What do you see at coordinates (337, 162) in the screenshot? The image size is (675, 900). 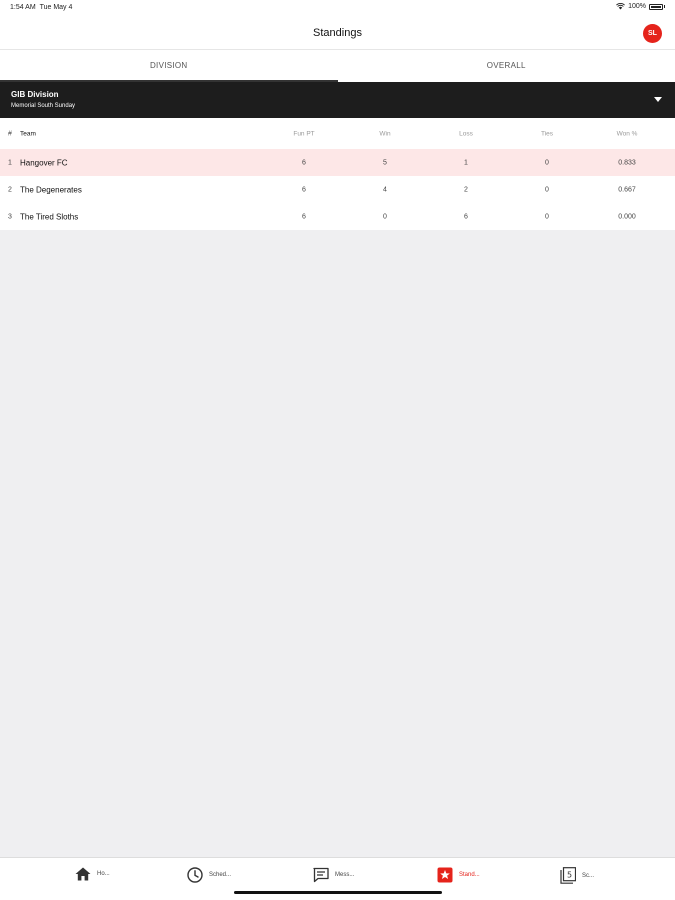 I see `table-row: 1 Hangover FC 6 5 1 0 0.833` at bounding box center [337, 162].